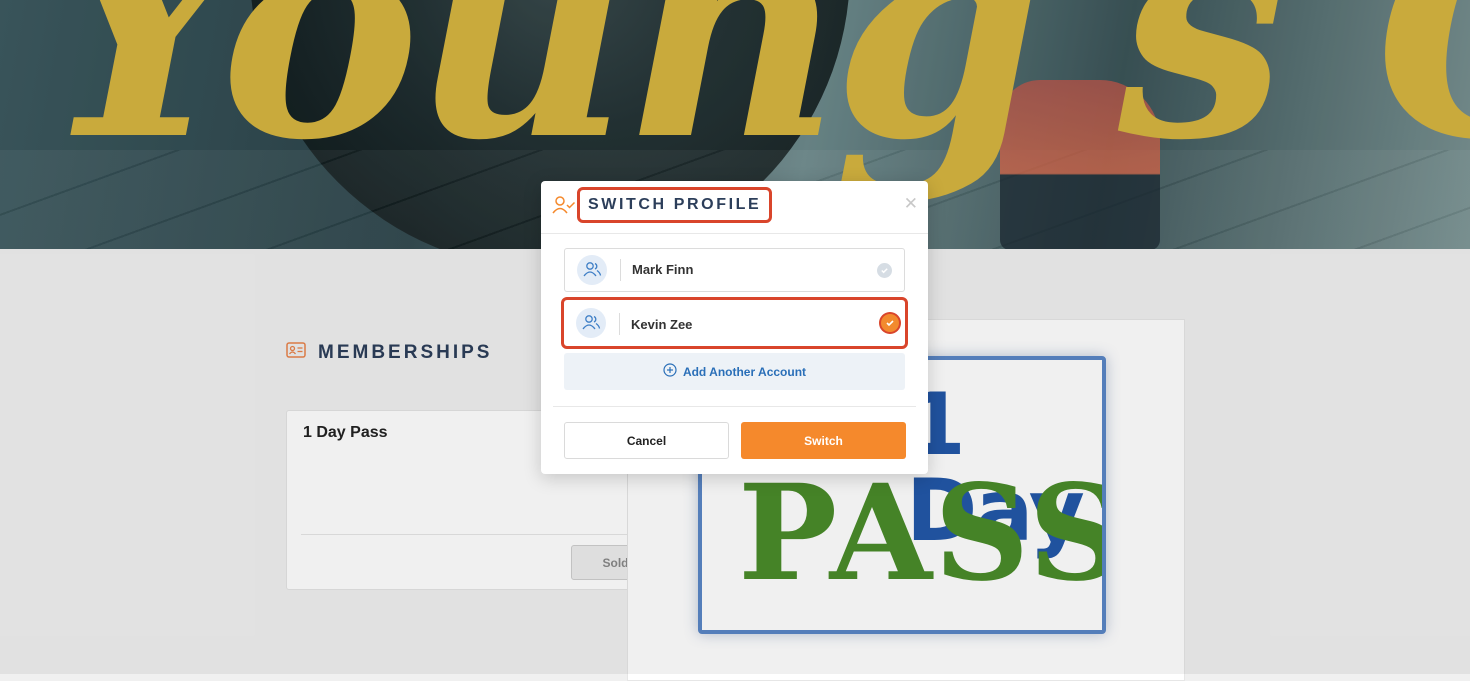  I want to click on footer-divider, so click(734, 406).